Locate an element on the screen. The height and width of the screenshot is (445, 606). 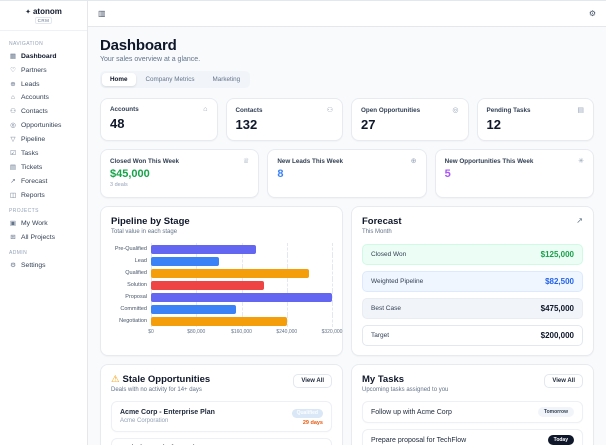
sidebar-item-leads: ⊕ Leads is located at coordinates (43, 84).